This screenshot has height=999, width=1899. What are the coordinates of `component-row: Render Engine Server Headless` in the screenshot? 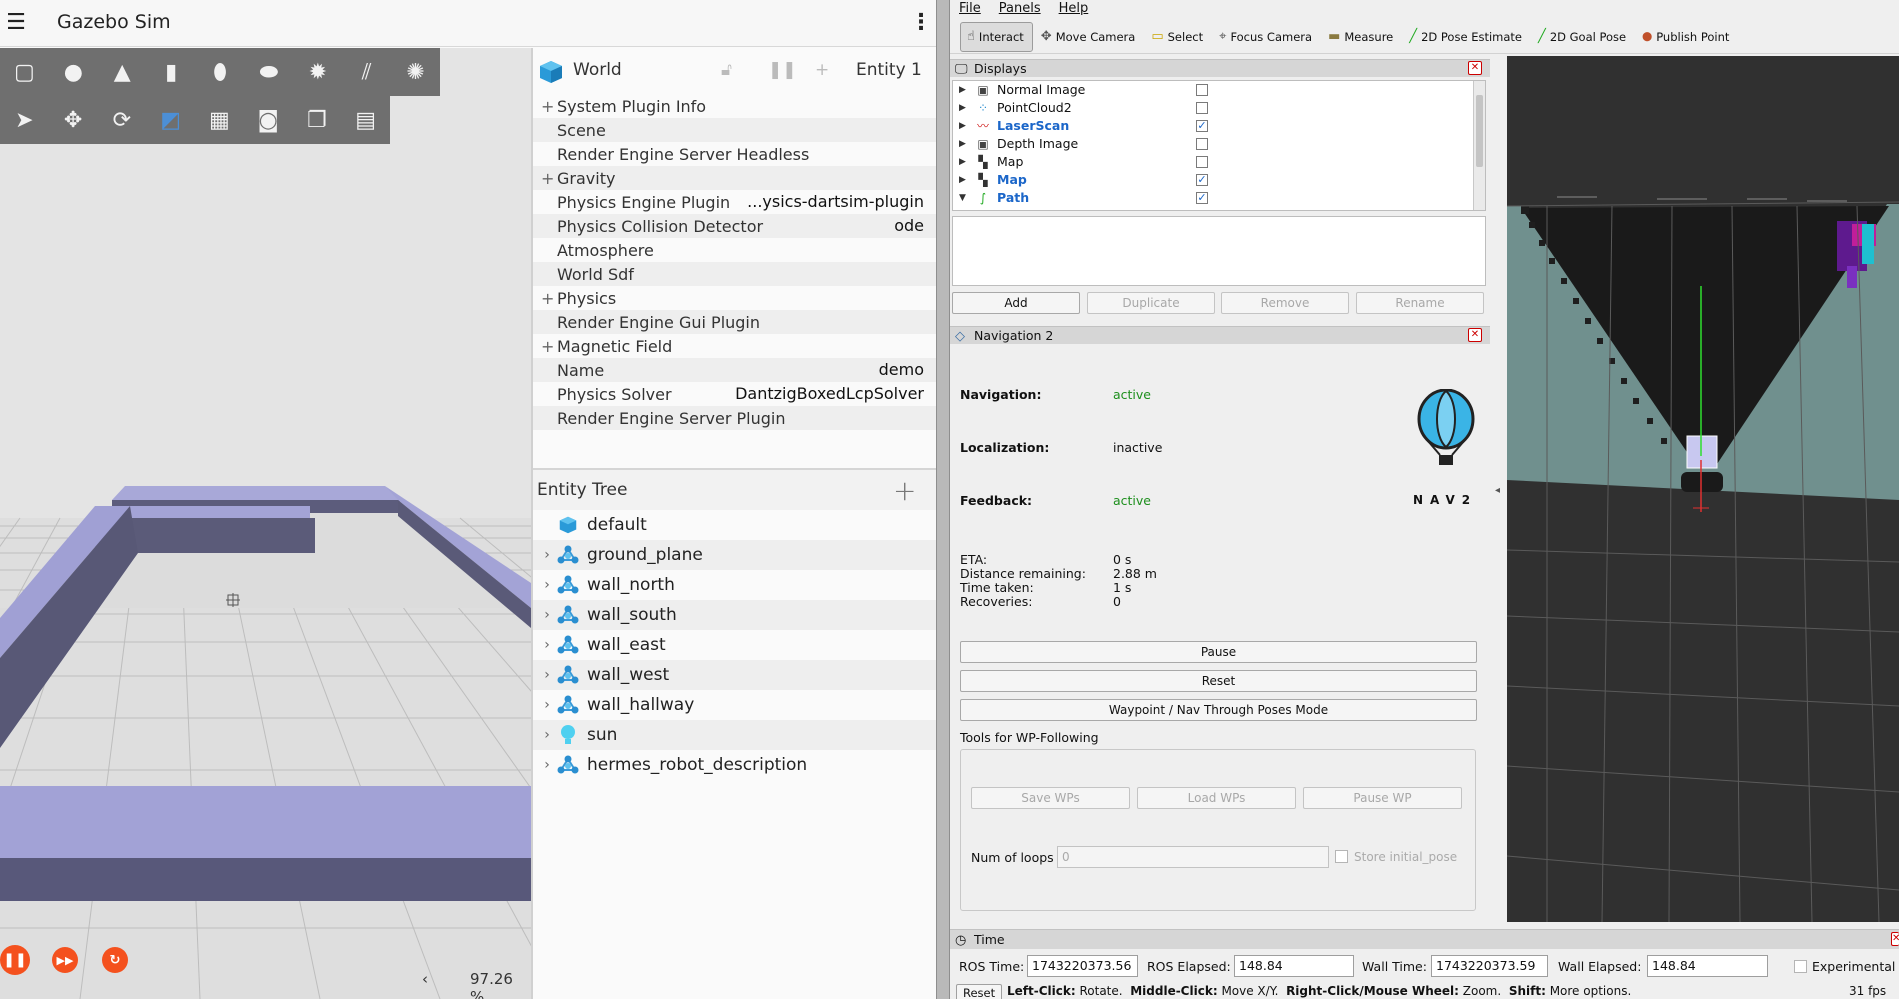 It's located at (734, 154).